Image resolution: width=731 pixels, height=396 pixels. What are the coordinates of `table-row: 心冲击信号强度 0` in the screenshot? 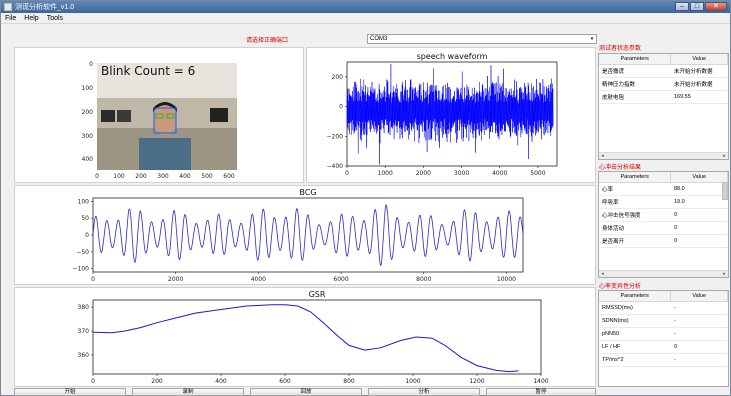 It's located at (663, 215).